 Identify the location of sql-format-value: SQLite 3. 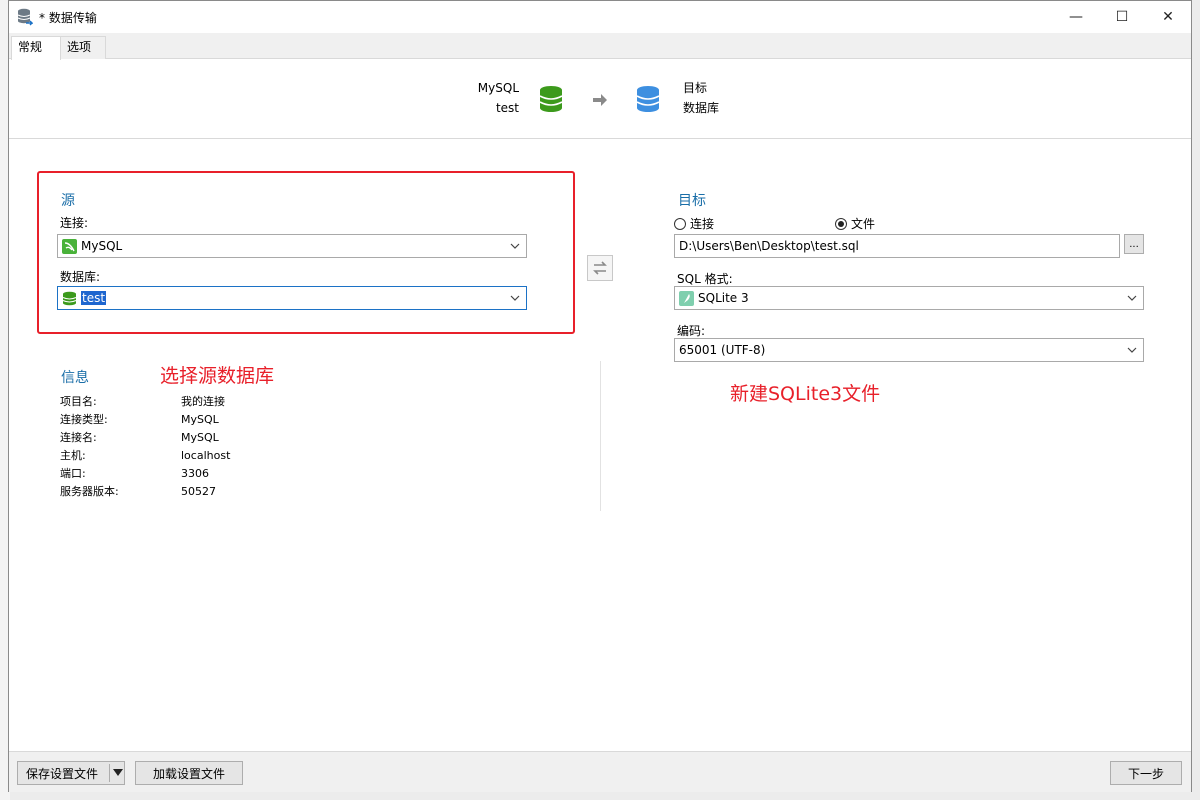
(723, 298).